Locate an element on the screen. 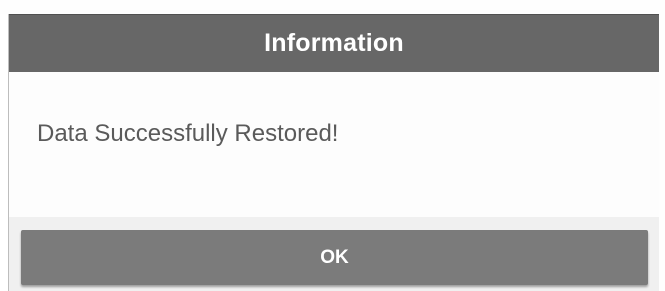  dialog-title: Information is located at coordinates (334, 43).